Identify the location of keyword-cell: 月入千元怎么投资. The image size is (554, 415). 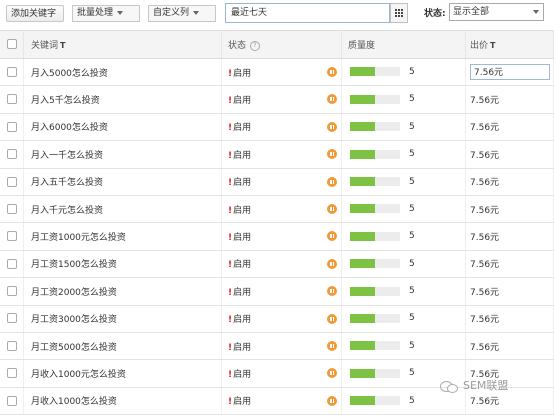
(122, 209).